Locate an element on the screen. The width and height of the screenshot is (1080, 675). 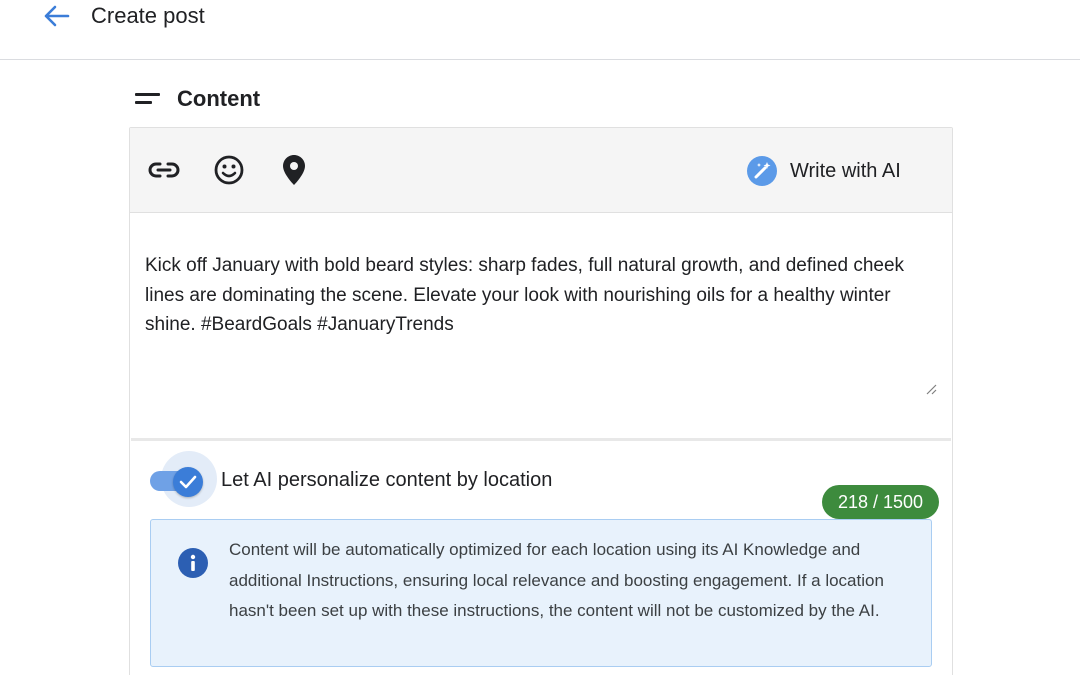
link-icon is located at coordinates (164, 170).